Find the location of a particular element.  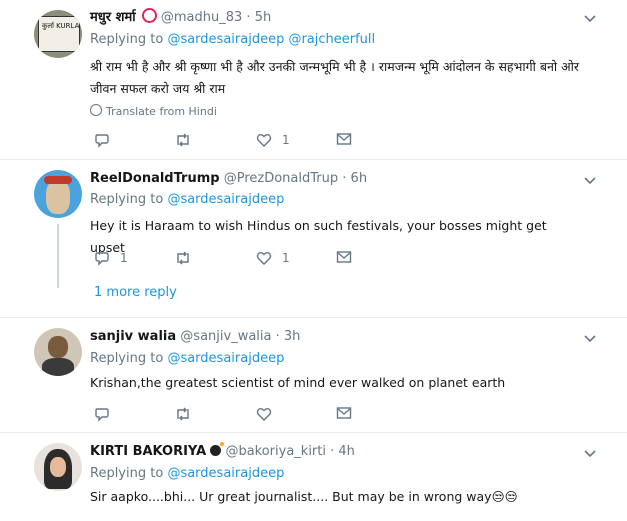

user-handle: @sanjiv_walia is located at coordinates (225, 336).